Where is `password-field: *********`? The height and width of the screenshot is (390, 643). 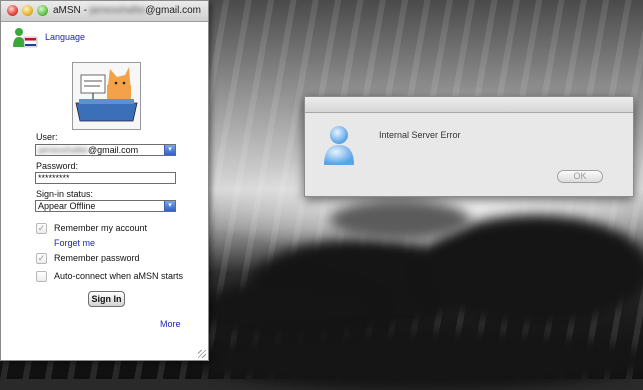
password-field: ********* is located at coordinates (105, 178).